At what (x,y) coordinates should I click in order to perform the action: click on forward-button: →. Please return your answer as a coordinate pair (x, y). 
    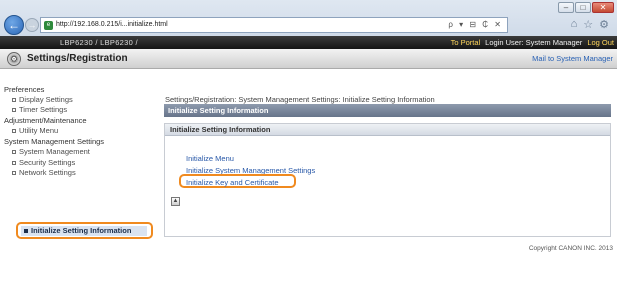
    Looking at the image, I should click on (32, 25).